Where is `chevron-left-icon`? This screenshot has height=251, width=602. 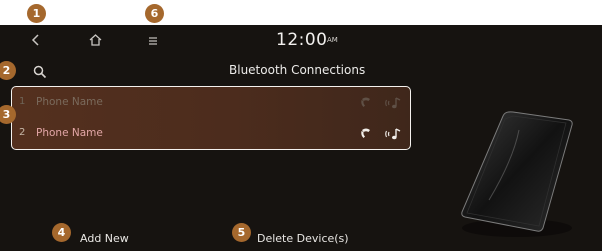
chevron-left-icon is located at coordinates (35, 40).